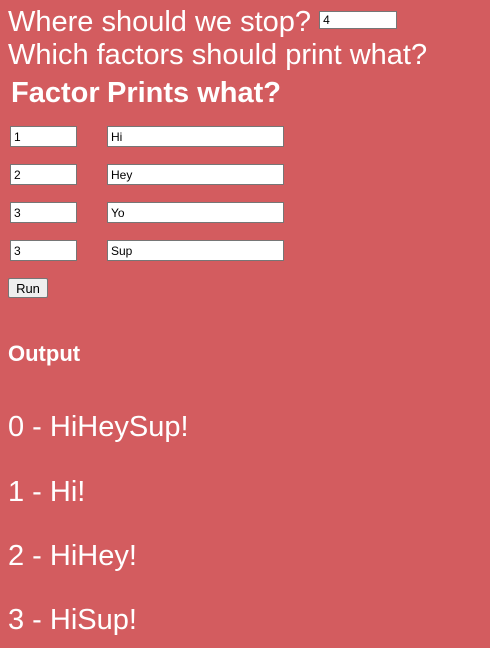  What do you see at coordinates (28, 288) in the screenshot?
I see `run-button: Run` at bounding box center [28, 288].